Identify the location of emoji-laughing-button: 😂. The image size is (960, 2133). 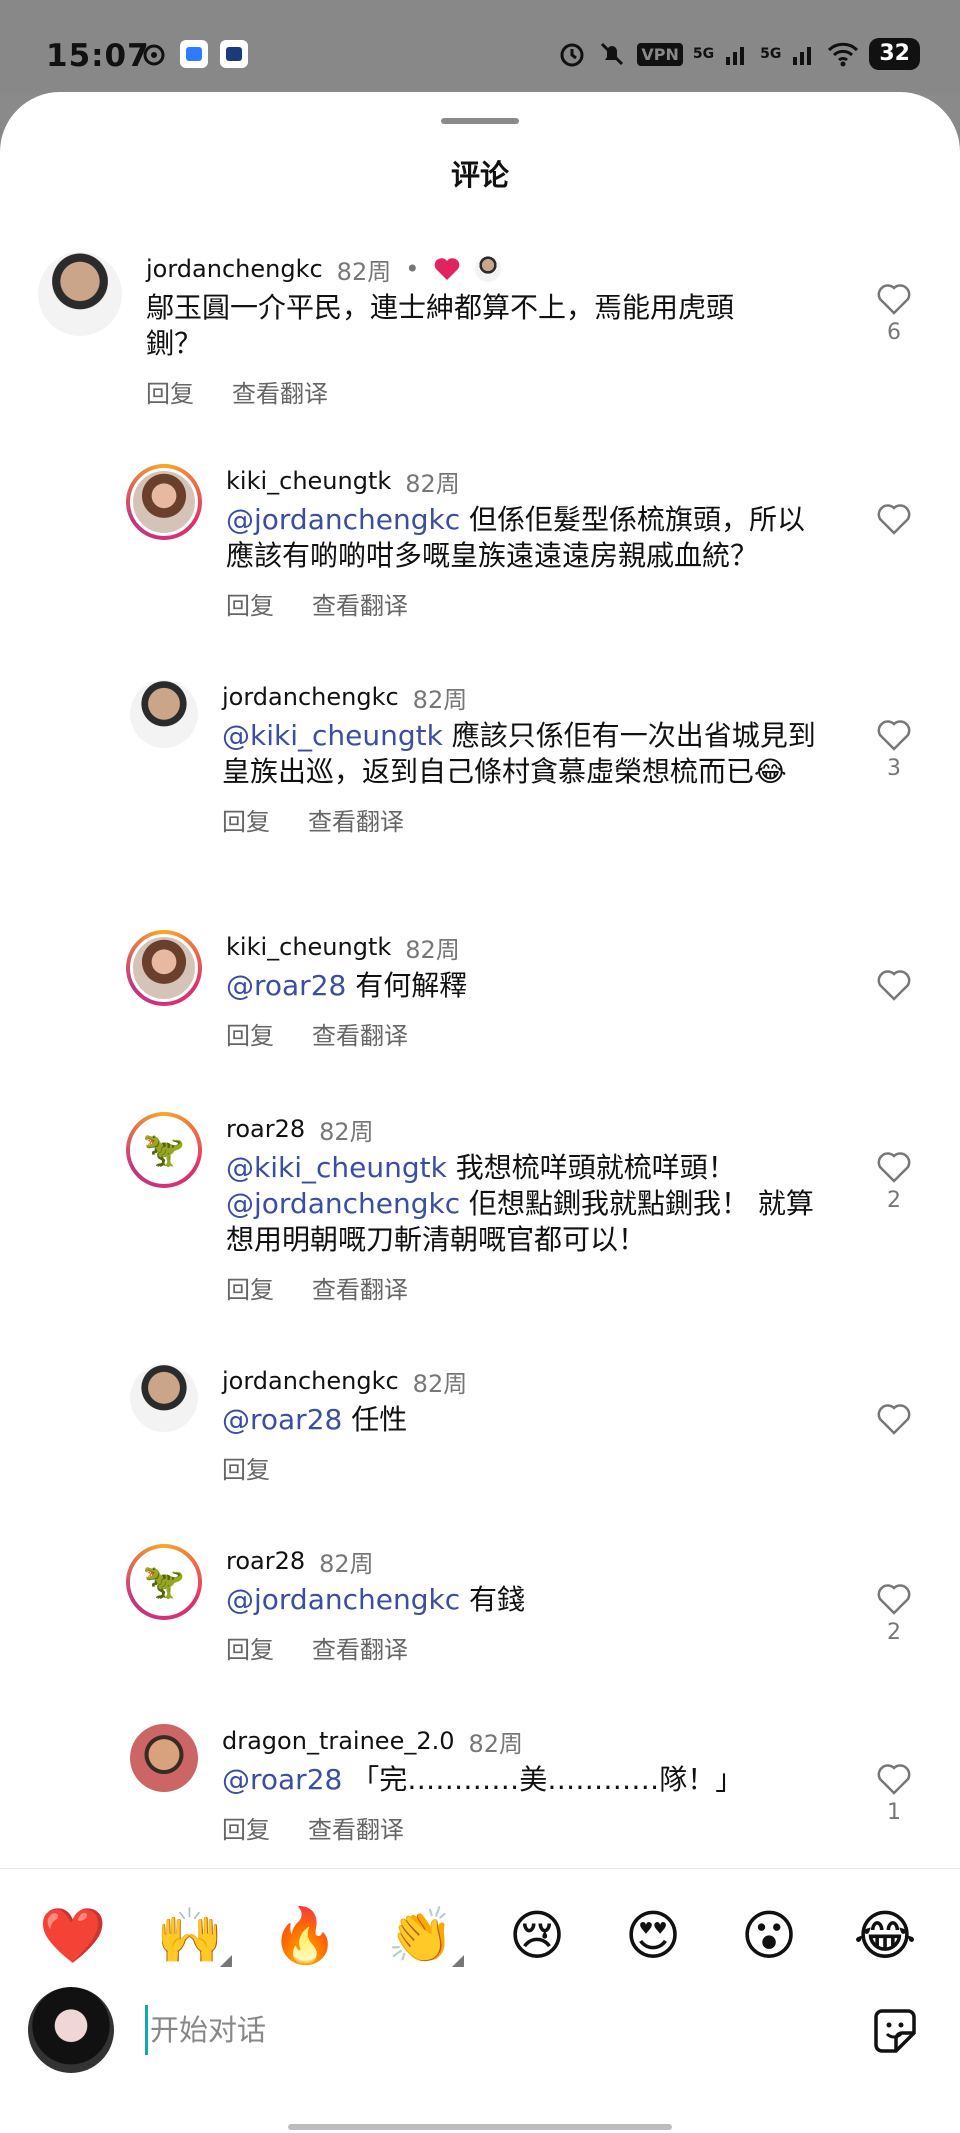
(885, 1936).